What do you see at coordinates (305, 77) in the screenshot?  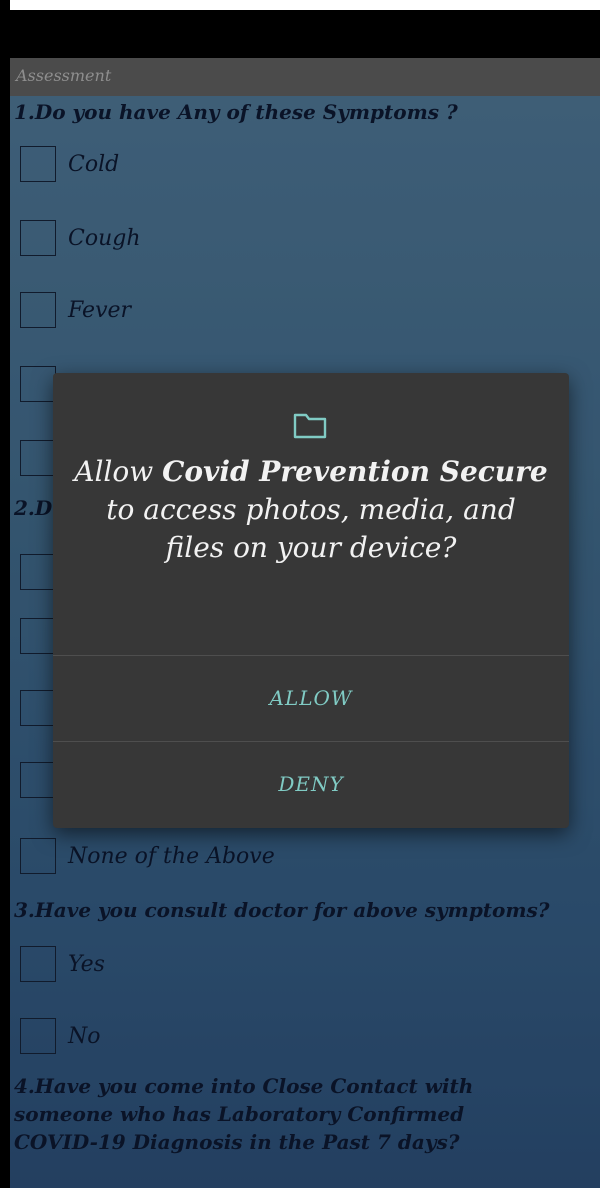 I see `app-bar: Assessment` at bounding box center [305, 77].